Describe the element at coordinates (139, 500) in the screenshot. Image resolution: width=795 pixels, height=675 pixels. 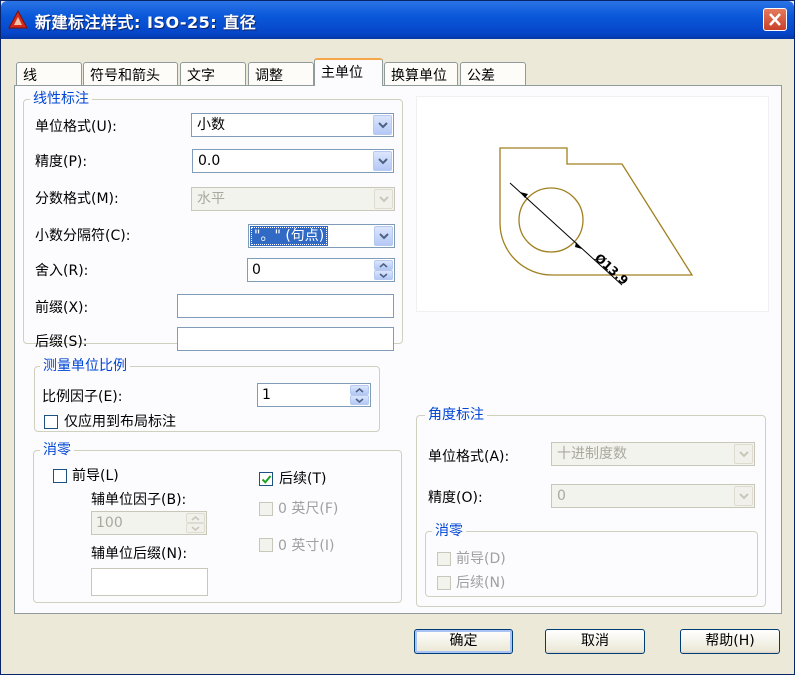
I see `sub-unit-factor-label: 辅单位因子(B):` at that location.